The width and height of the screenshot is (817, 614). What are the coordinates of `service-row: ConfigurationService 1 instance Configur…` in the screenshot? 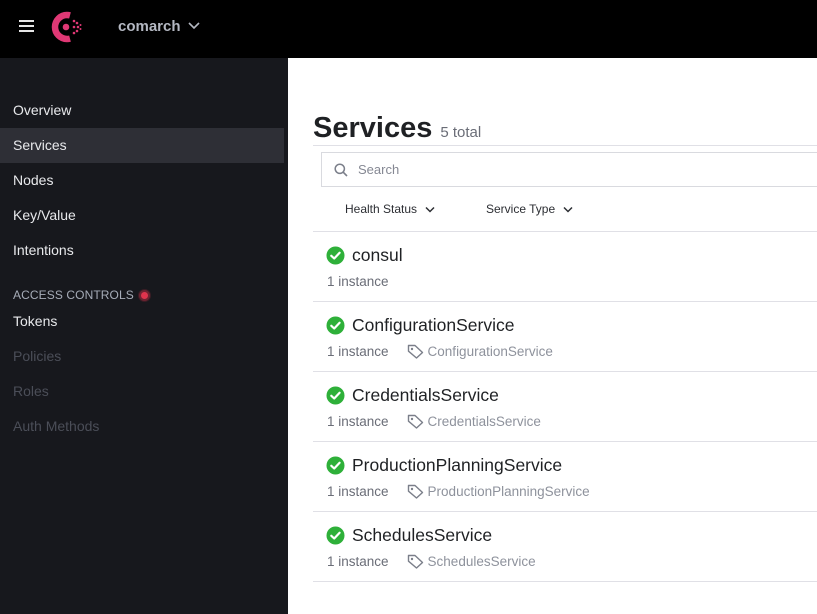 It's located at (565, 337).